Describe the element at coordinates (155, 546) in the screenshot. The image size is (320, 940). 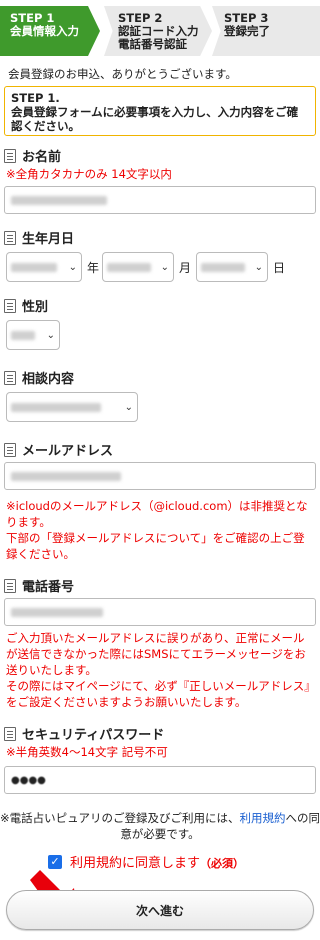
I see `email-note-2: 下部の「登録メールアドレスについて」をご確認の上ご登録ください。` at that location.